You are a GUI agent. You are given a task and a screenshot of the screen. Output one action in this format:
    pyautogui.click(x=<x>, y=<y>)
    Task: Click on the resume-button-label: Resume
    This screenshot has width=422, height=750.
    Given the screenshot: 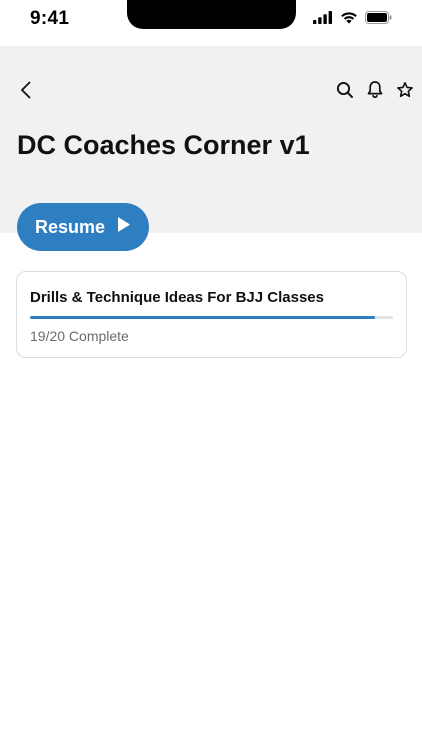 What is the action you would take?
    pyautogui.click(x=70, y=226)
    